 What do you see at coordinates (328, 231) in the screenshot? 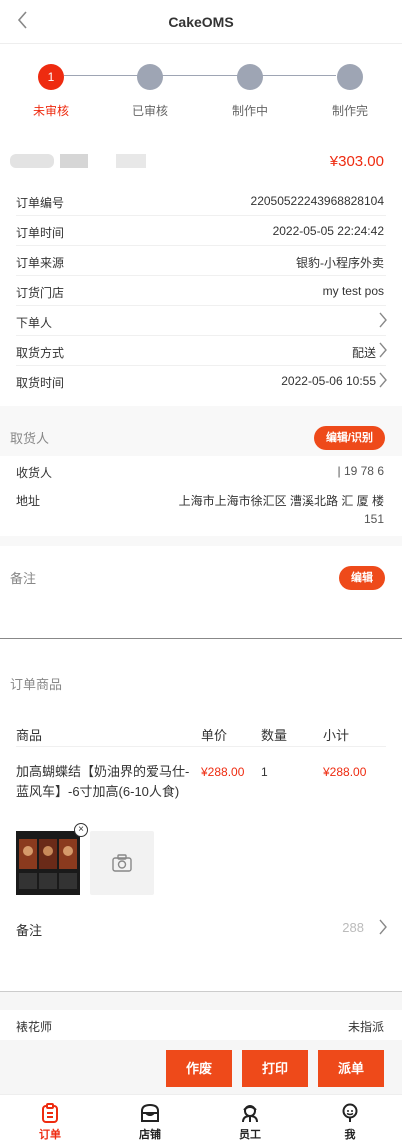
I see `order-time: 2022-05-05 22:24:42` at bounding box center [328, 231].